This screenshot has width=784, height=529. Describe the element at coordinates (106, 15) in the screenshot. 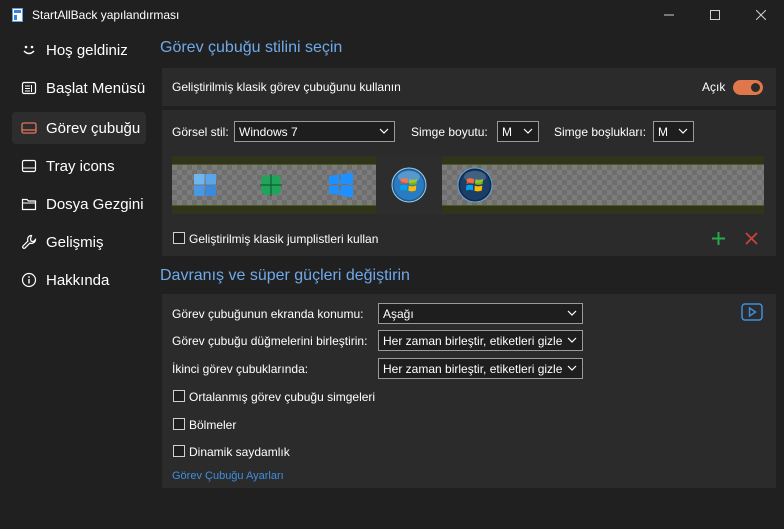

I see `window-title: StartAllBack yapılandırması` at that location.